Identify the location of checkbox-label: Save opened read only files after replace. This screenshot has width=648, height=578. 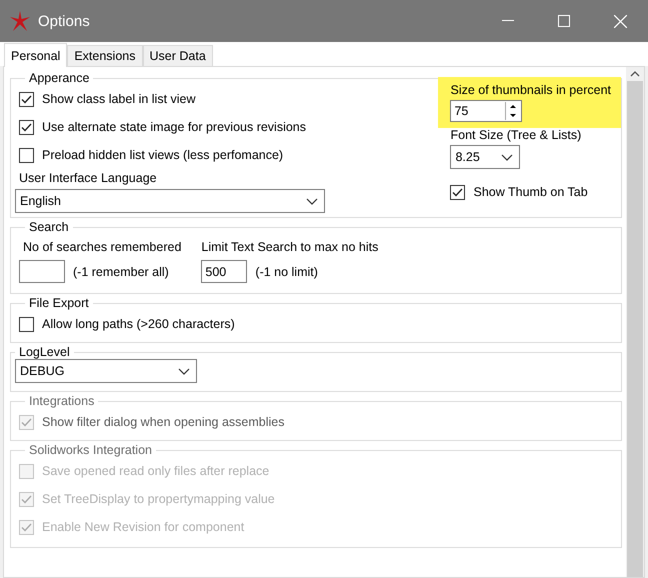
(156, 471).